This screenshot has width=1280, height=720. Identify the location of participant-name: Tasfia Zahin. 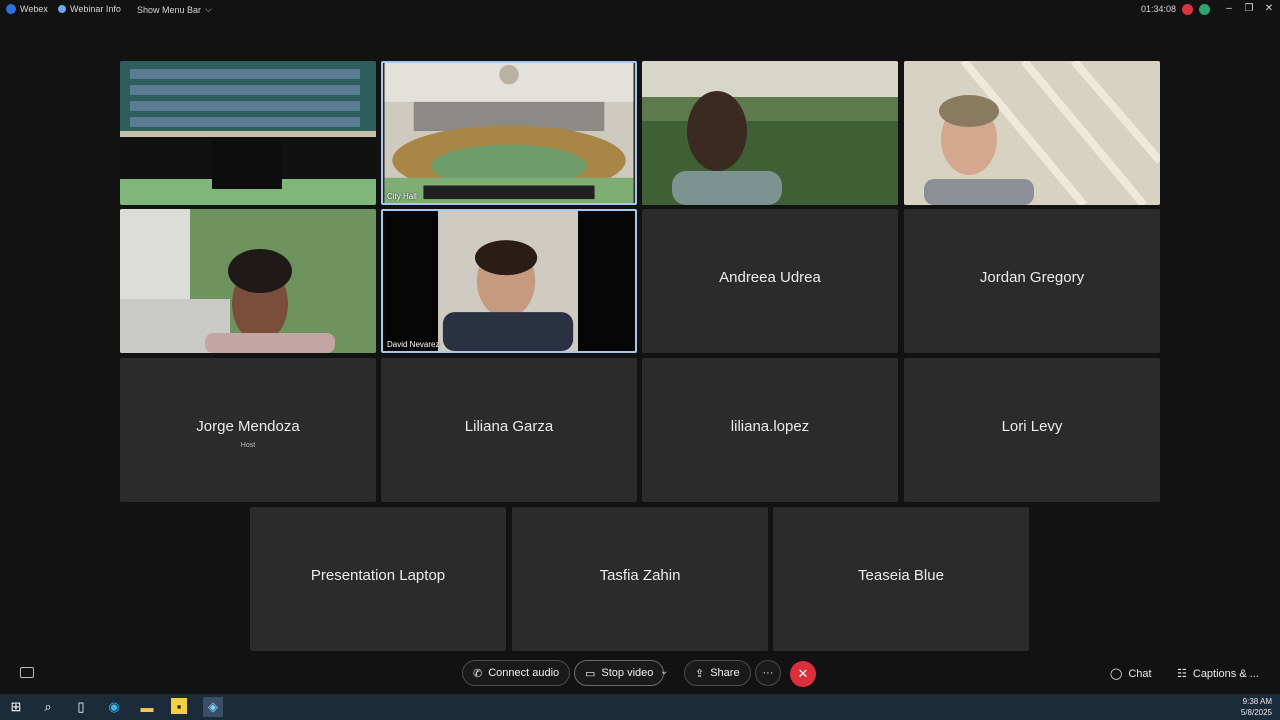
(640, 575).